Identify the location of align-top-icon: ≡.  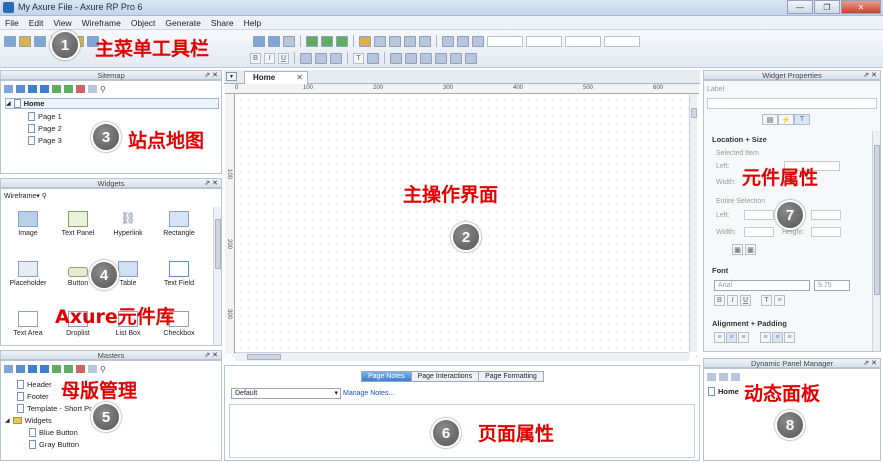
(765, 337).